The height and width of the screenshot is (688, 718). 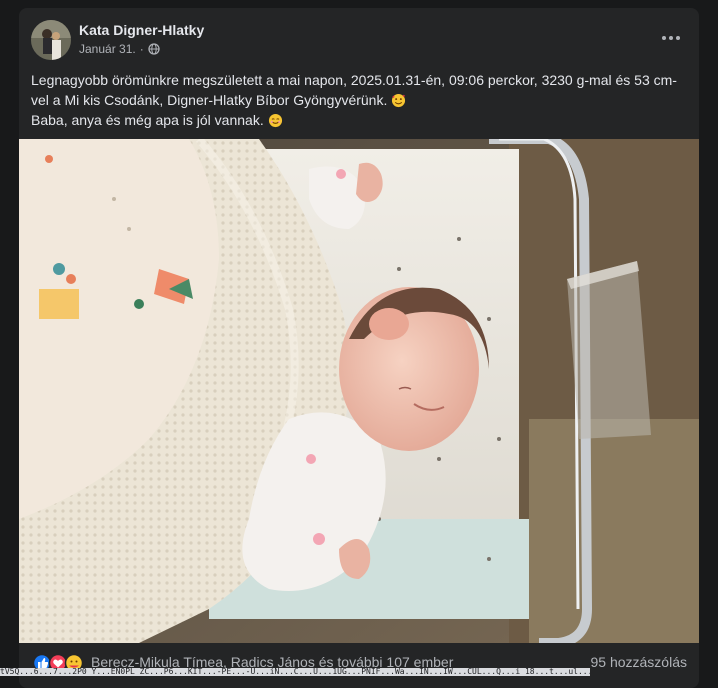 I want to click on comments-count: 95 hozzászólás, so click(x=638, y=662).